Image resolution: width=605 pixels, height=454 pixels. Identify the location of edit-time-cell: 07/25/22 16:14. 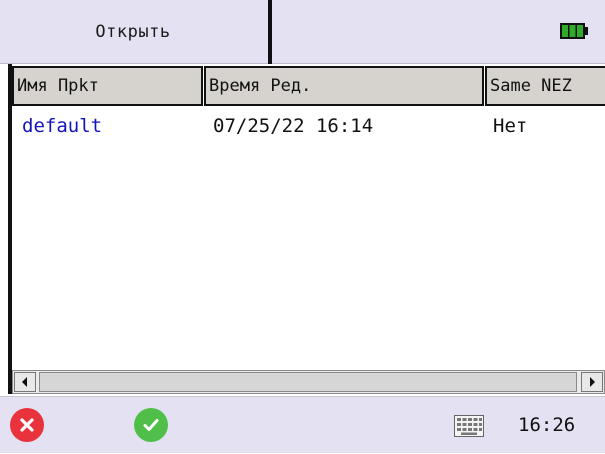
(293, 126).